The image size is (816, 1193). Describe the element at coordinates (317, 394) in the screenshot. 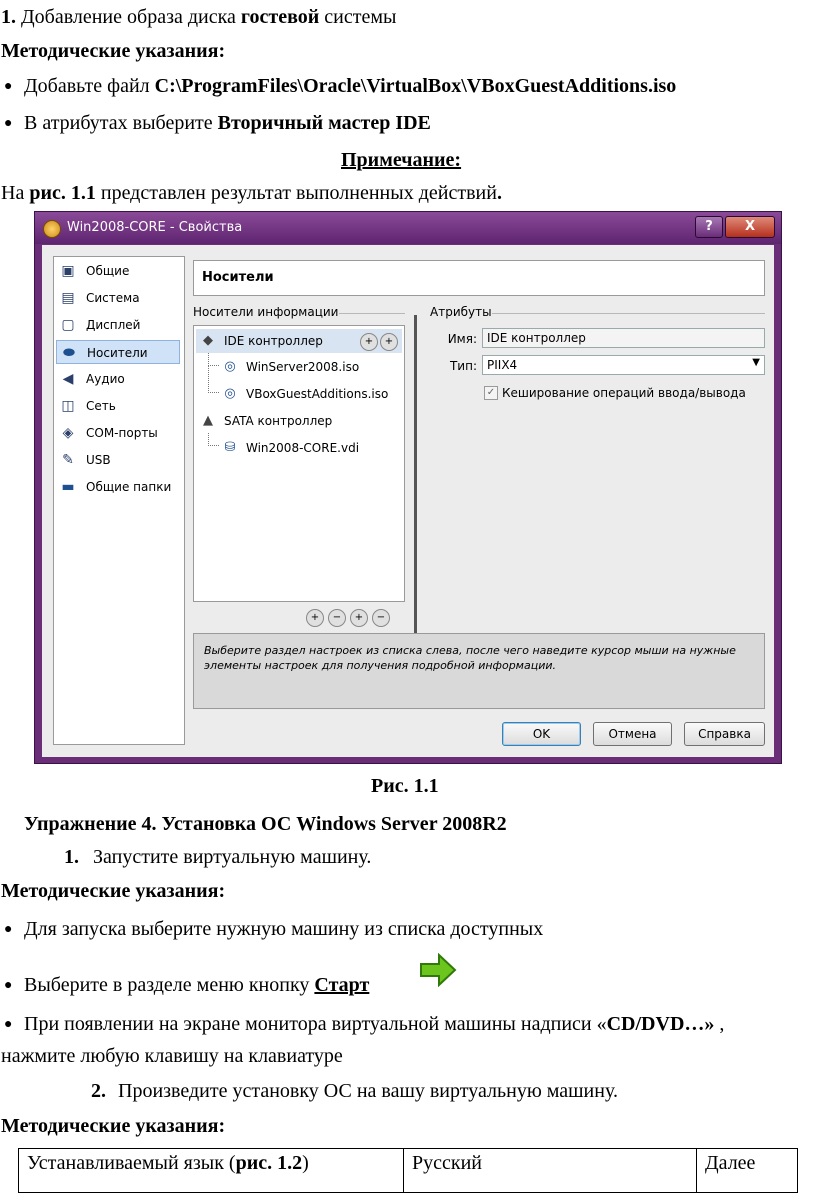

I see `tree-row-label: VBoxGuestAdditions.iso` at that location.